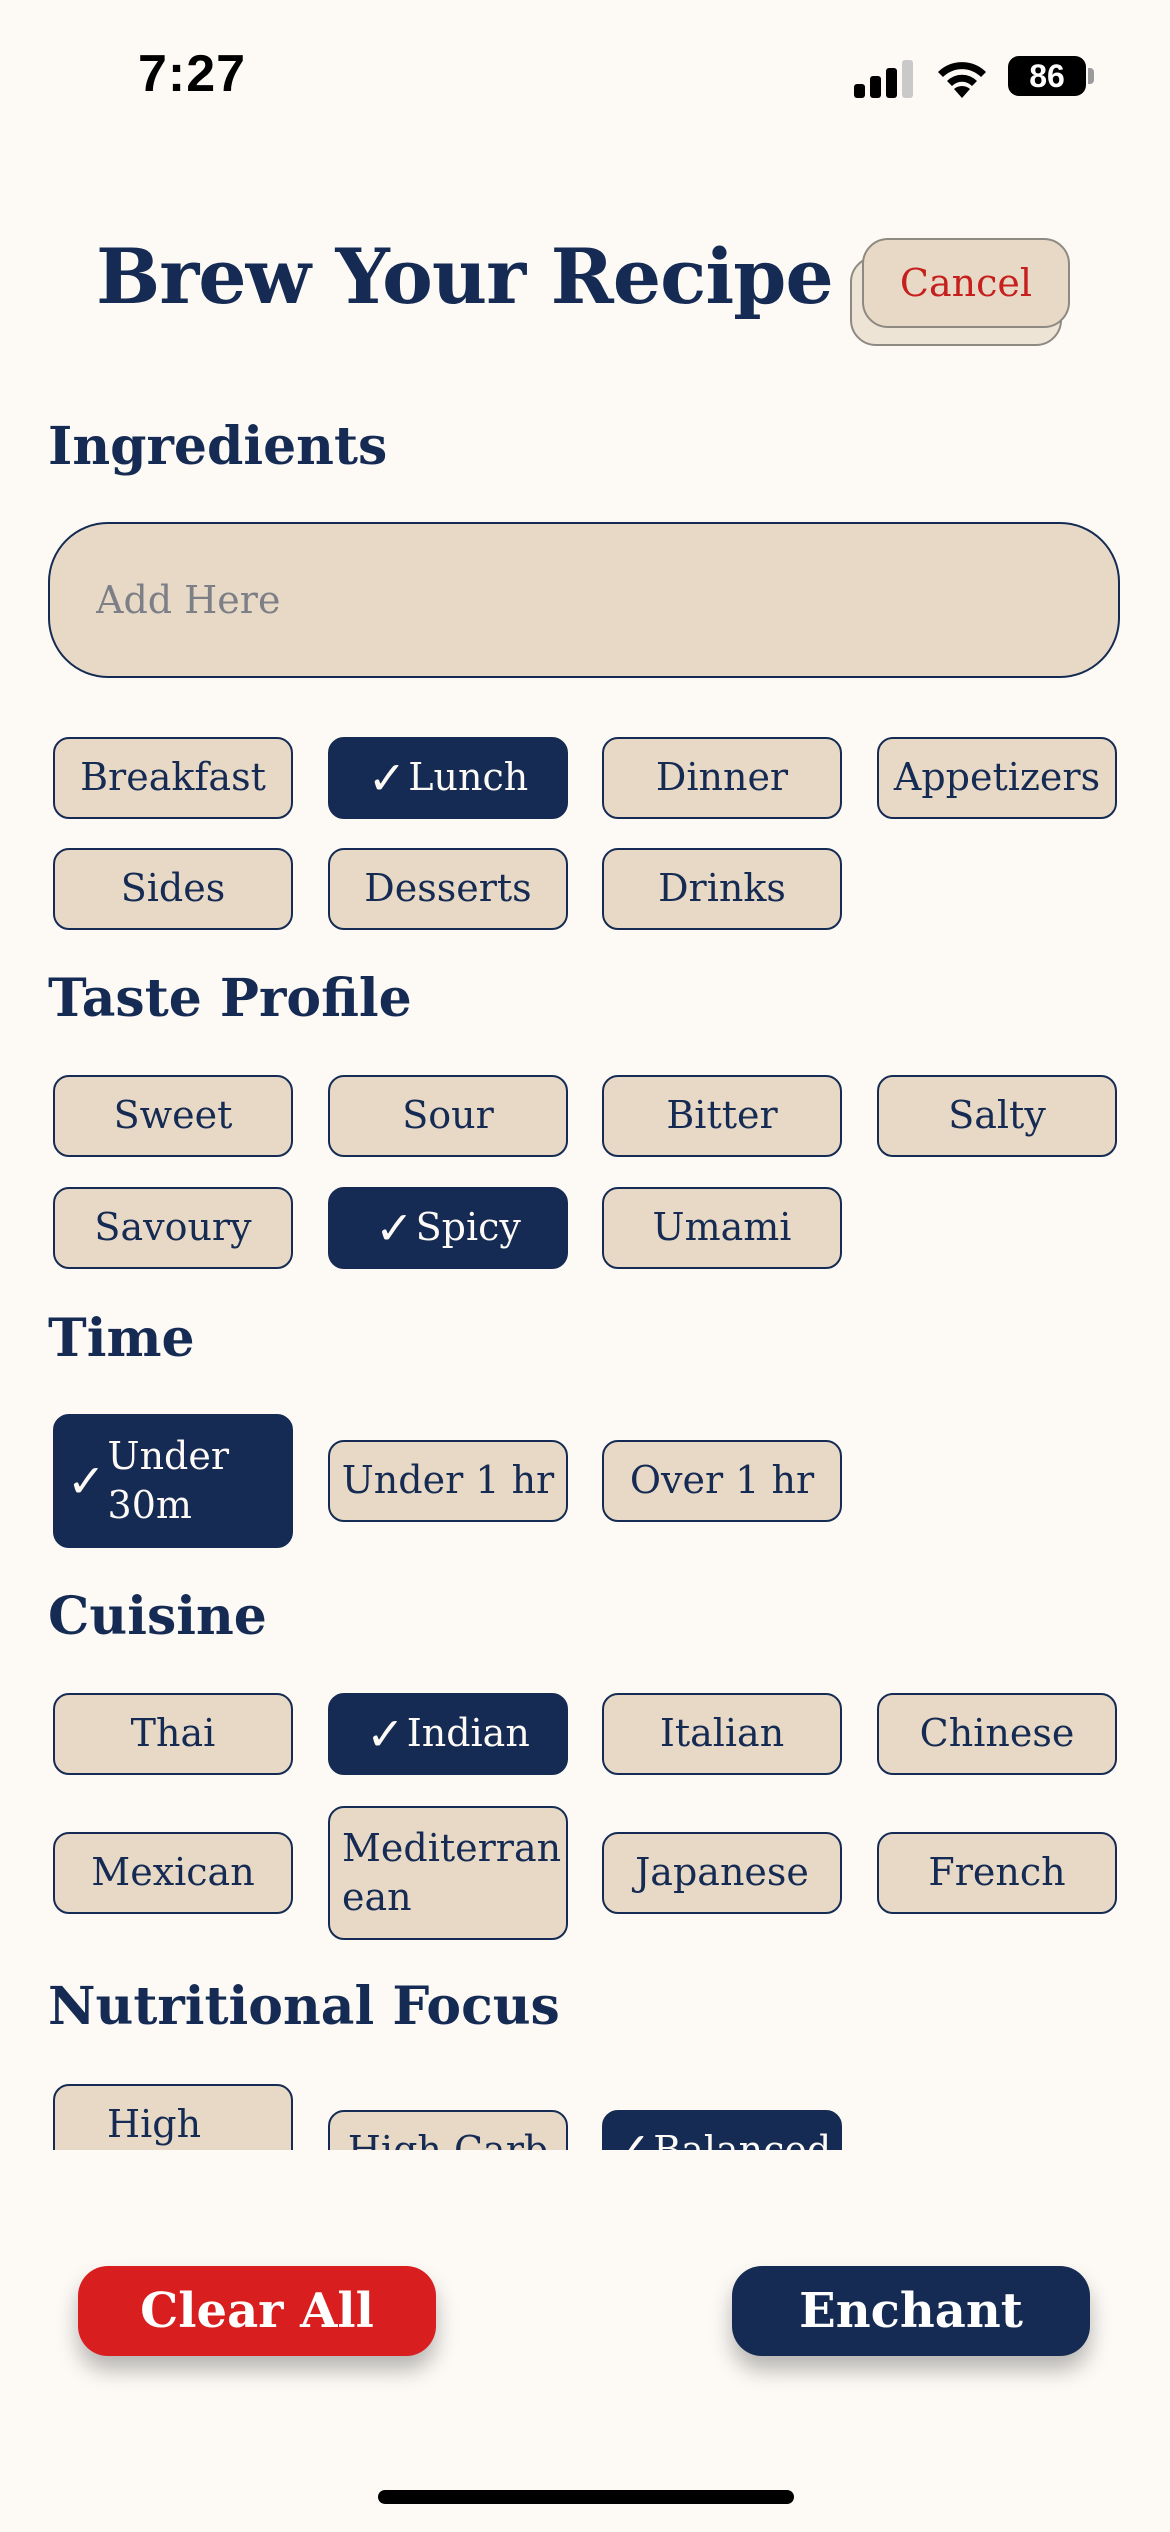 The width and height of the screenshot is (1170, 2532). I want to click on home-indicator, so click(586, 2497).